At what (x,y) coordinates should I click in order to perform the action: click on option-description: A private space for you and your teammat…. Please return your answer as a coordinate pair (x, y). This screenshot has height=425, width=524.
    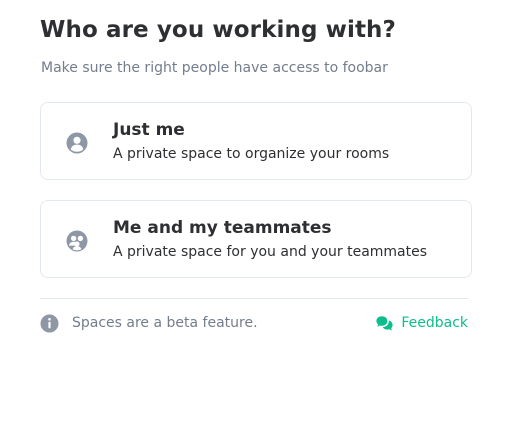
    Looking at the image, I should click on (270, 252).